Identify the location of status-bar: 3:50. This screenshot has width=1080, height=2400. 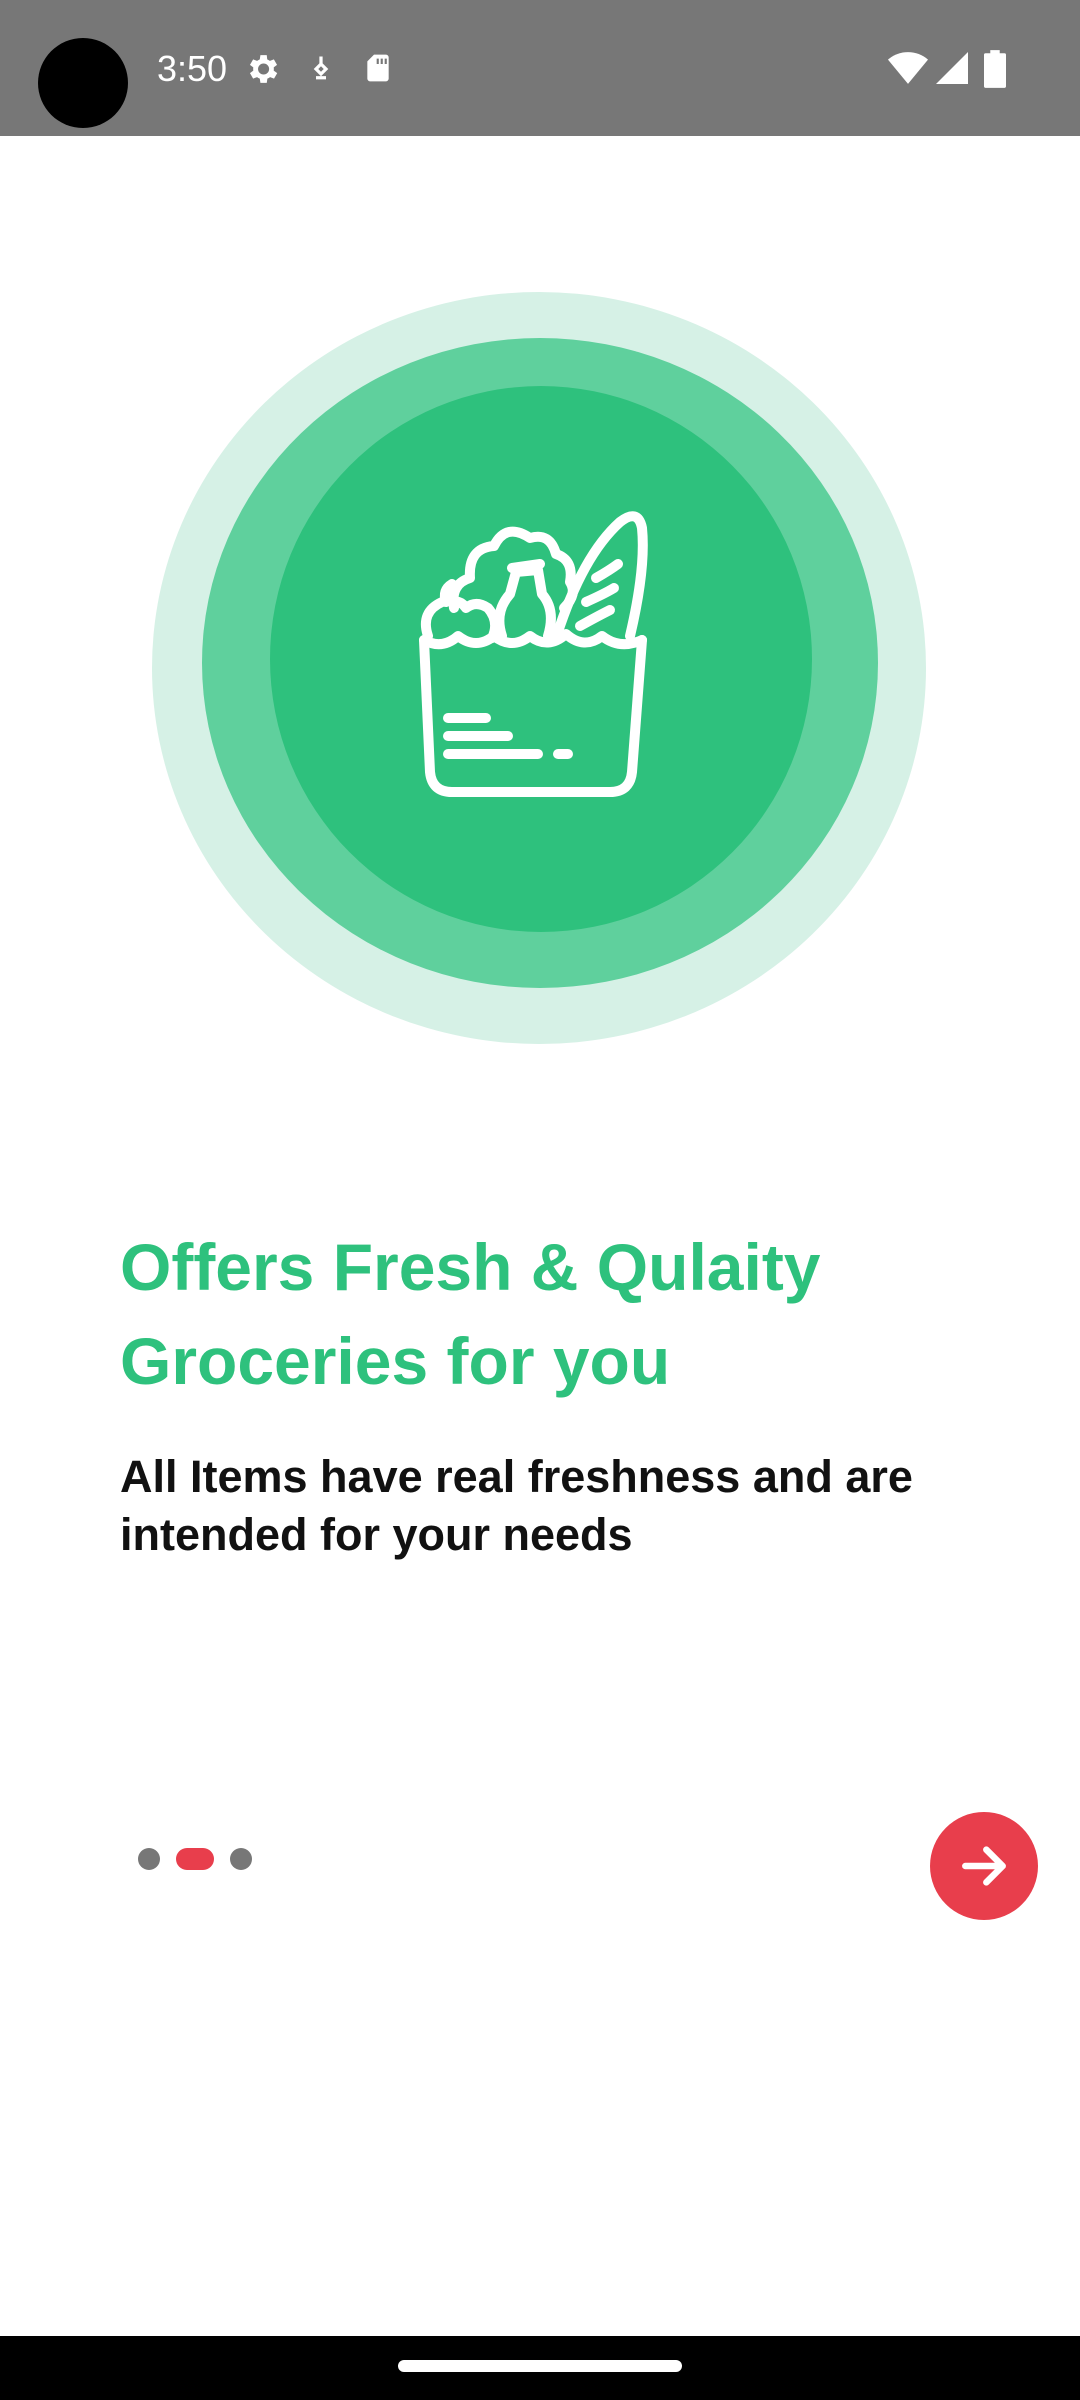
(540, 68).